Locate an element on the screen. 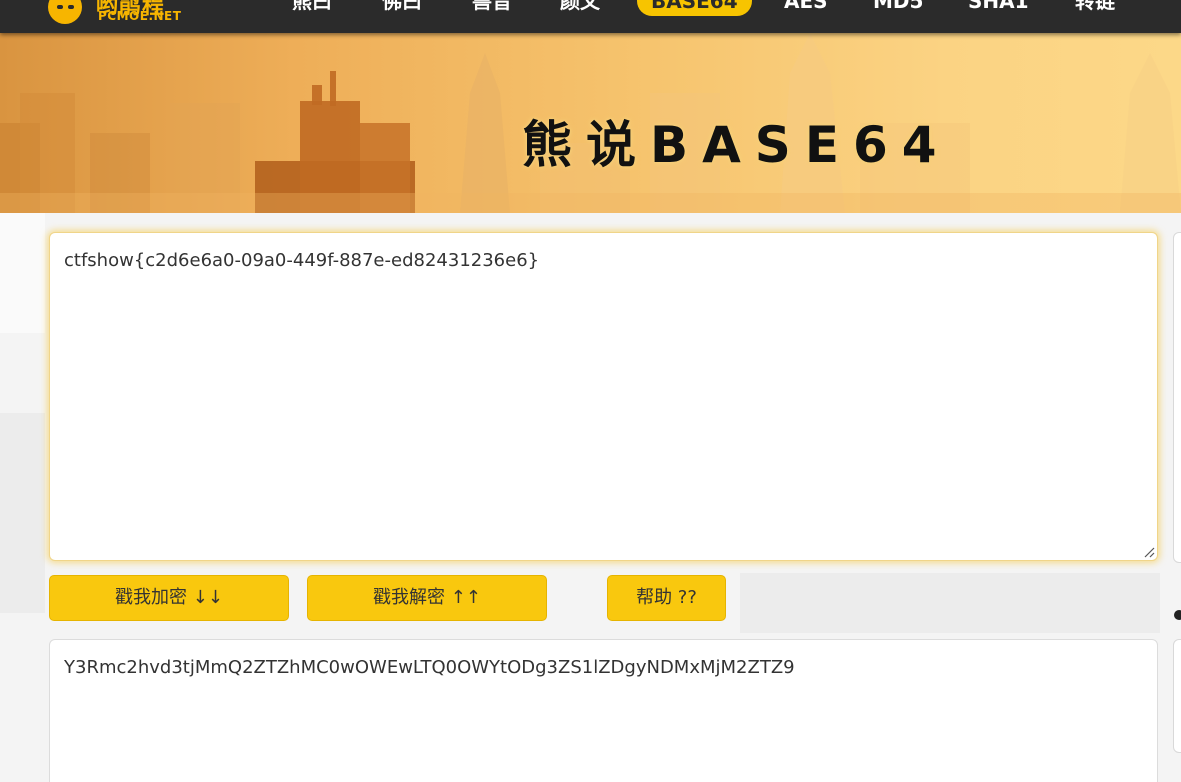 This screenshot has height=782, width=1181. help-button: 帮助 ?? is located at coordinates (666, 598).